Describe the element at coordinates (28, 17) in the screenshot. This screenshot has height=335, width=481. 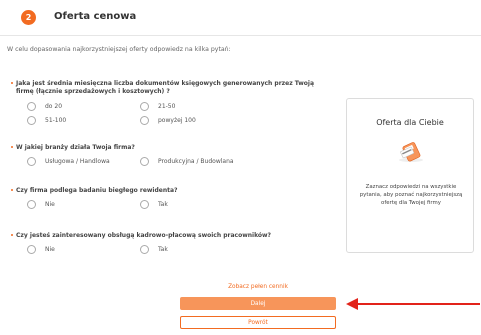
I see `step-badge: 2` at that location.